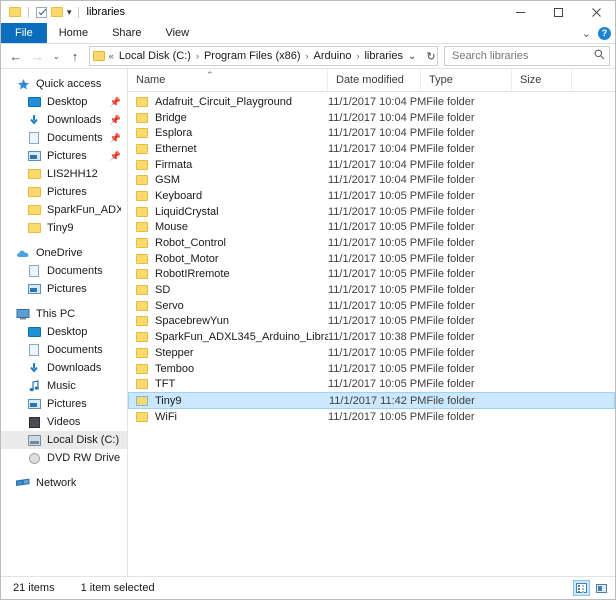 The width and height of the screenshot is (616, 600). I want to click on table-row: Stepper 11/1/2017 10:05 PM File folder, so click(371, 353).